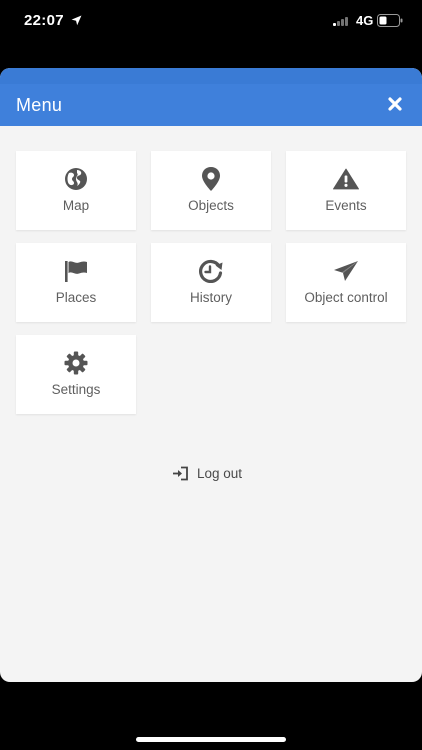 The height and width of the screenshot is (750, 422). I want to click on menu-item-object-control: Object control, so click(346, 282).